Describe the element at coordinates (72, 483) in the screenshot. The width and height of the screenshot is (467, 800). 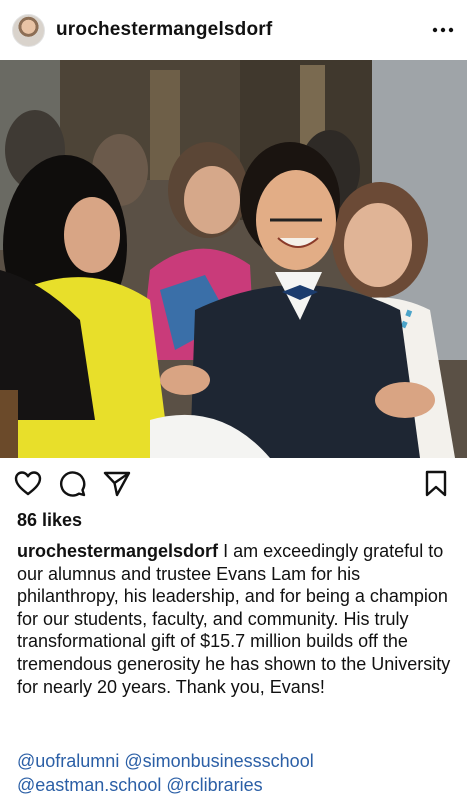
I see `comment-icon` at that location.